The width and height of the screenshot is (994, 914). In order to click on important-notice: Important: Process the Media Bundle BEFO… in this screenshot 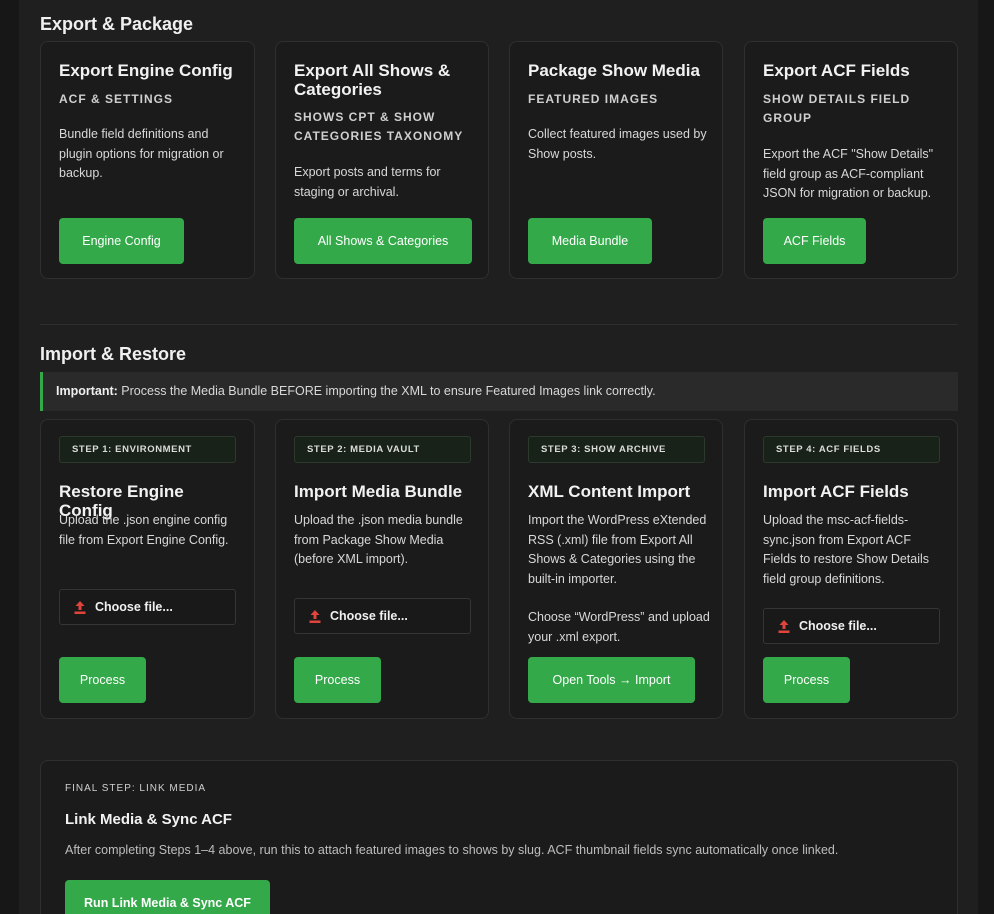, I will do `click(499, 391)`.